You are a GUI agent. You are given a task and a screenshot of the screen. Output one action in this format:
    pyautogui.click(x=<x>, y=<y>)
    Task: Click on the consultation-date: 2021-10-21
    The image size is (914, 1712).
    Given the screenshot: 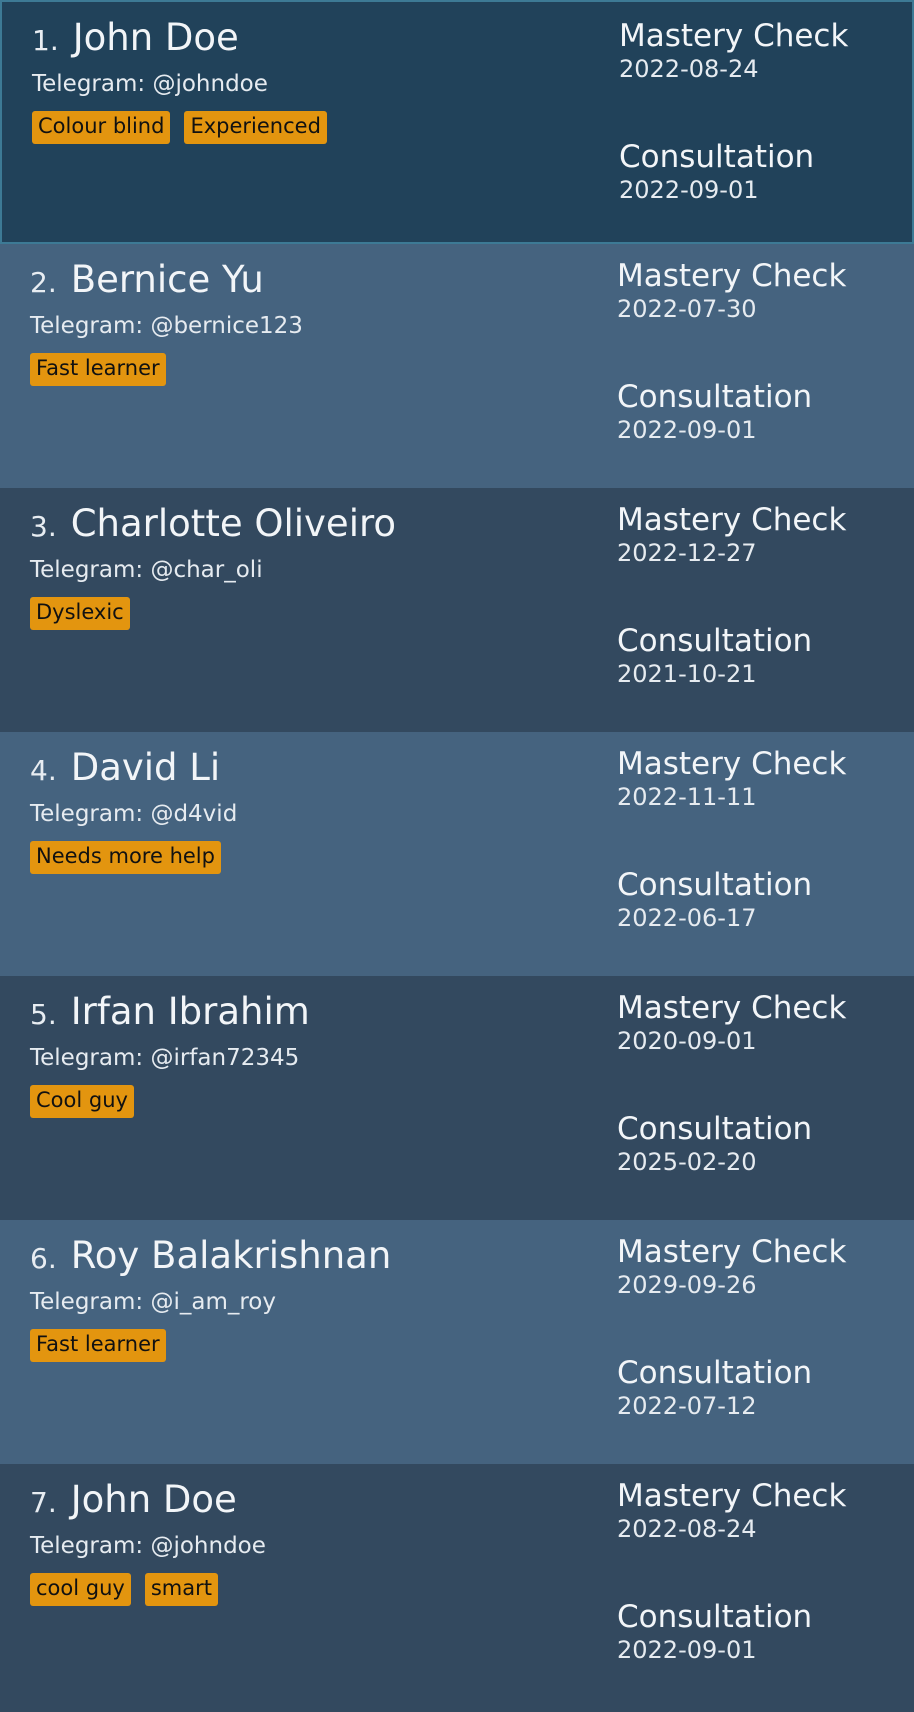 What is the action you would take?
    pyautogui.click(x=687, y=674)
    